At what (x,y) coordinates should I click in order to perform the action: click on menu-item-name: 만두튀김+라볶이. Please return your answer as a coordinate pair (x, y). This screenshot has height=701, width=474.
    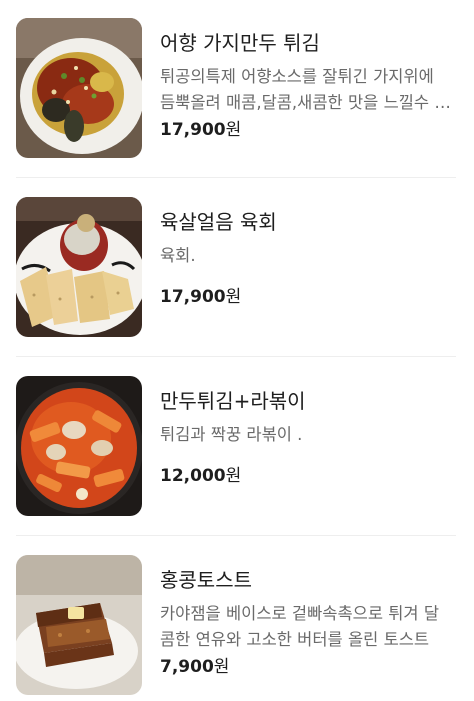
    Looking at the image, I should click on (233, 401).